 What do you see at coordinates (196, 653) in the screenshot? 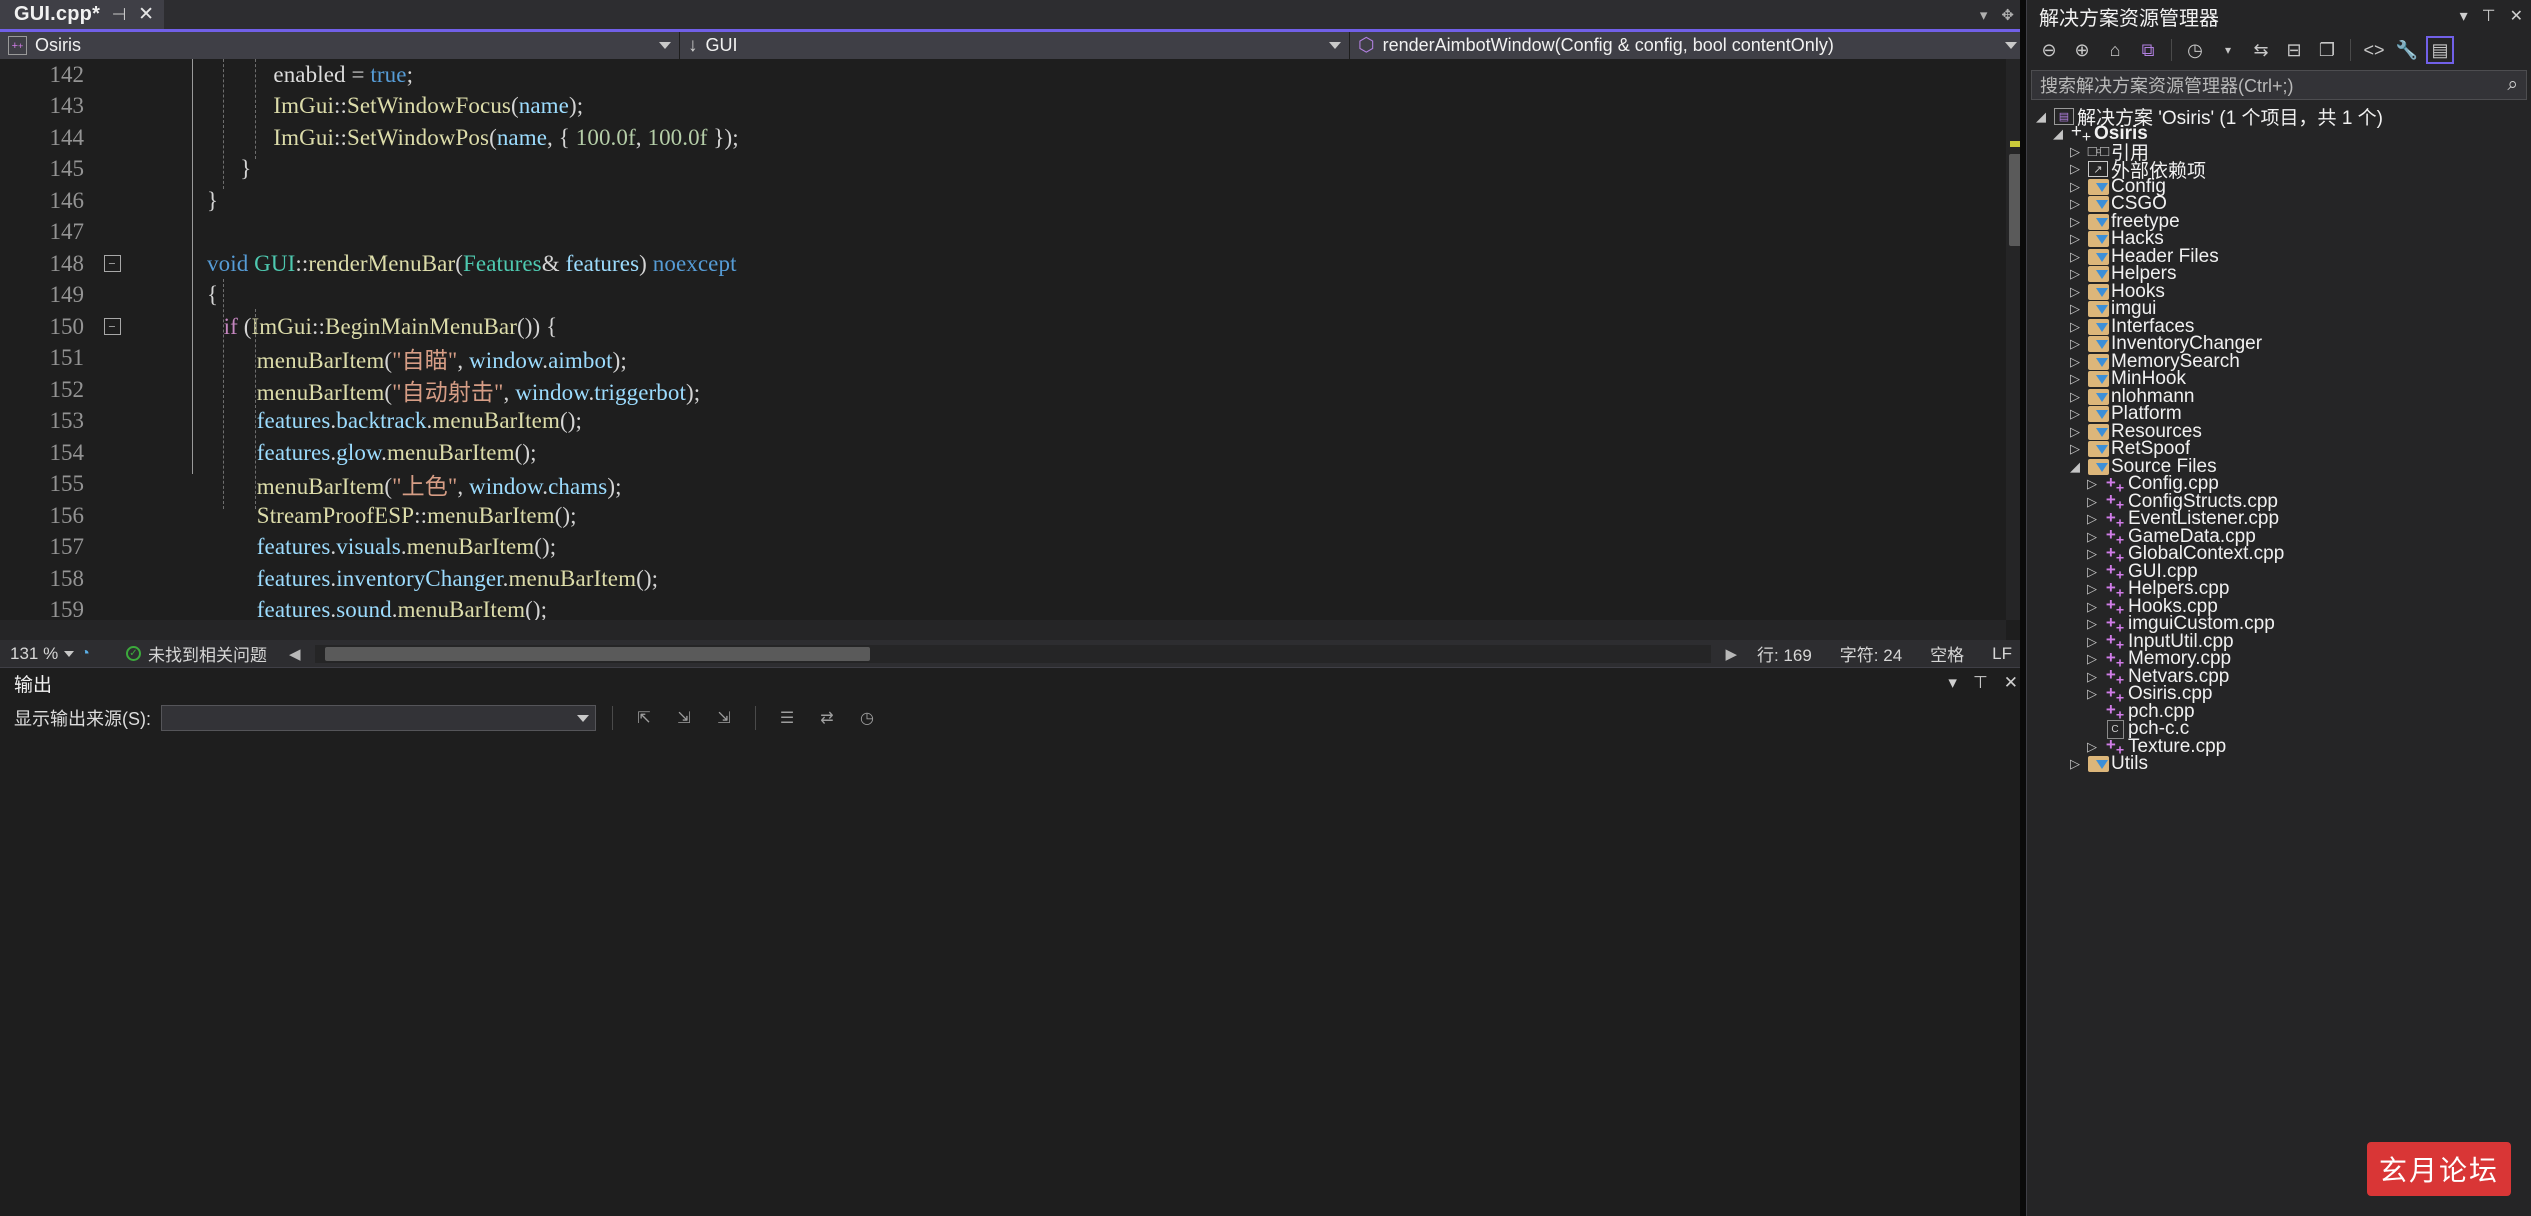
I see `problems-status: ✓ 未找到相关问题` at bounding box center [196, 653].